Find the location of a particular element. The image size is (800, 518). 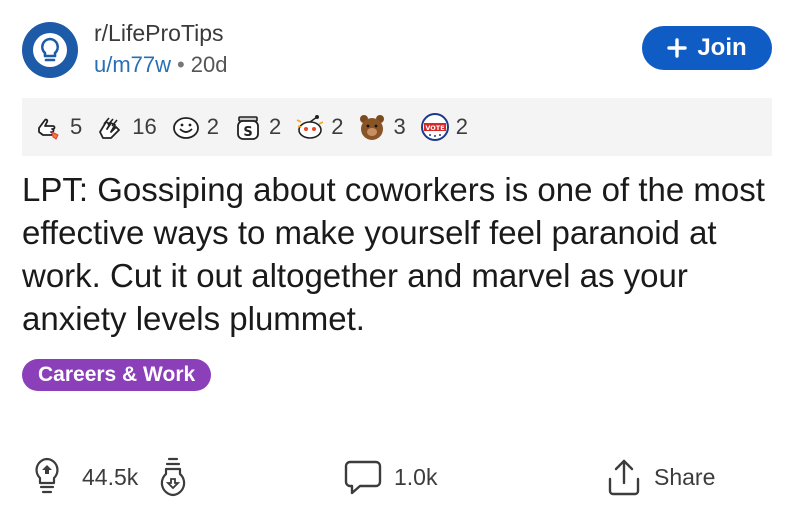

share-icon is located at coordinates (624, 477).